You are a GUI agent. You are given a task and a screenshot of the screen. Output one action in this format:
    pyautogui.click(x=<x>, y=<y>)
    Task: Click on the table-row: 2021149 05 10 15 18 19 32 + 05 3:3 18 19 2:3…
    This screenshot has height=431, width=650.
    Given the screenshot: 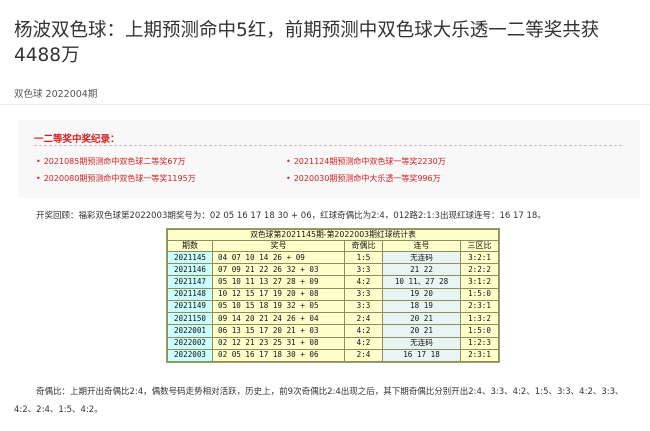 What is the action you would take?
    pyautogui.click(x=333, y=306)
    